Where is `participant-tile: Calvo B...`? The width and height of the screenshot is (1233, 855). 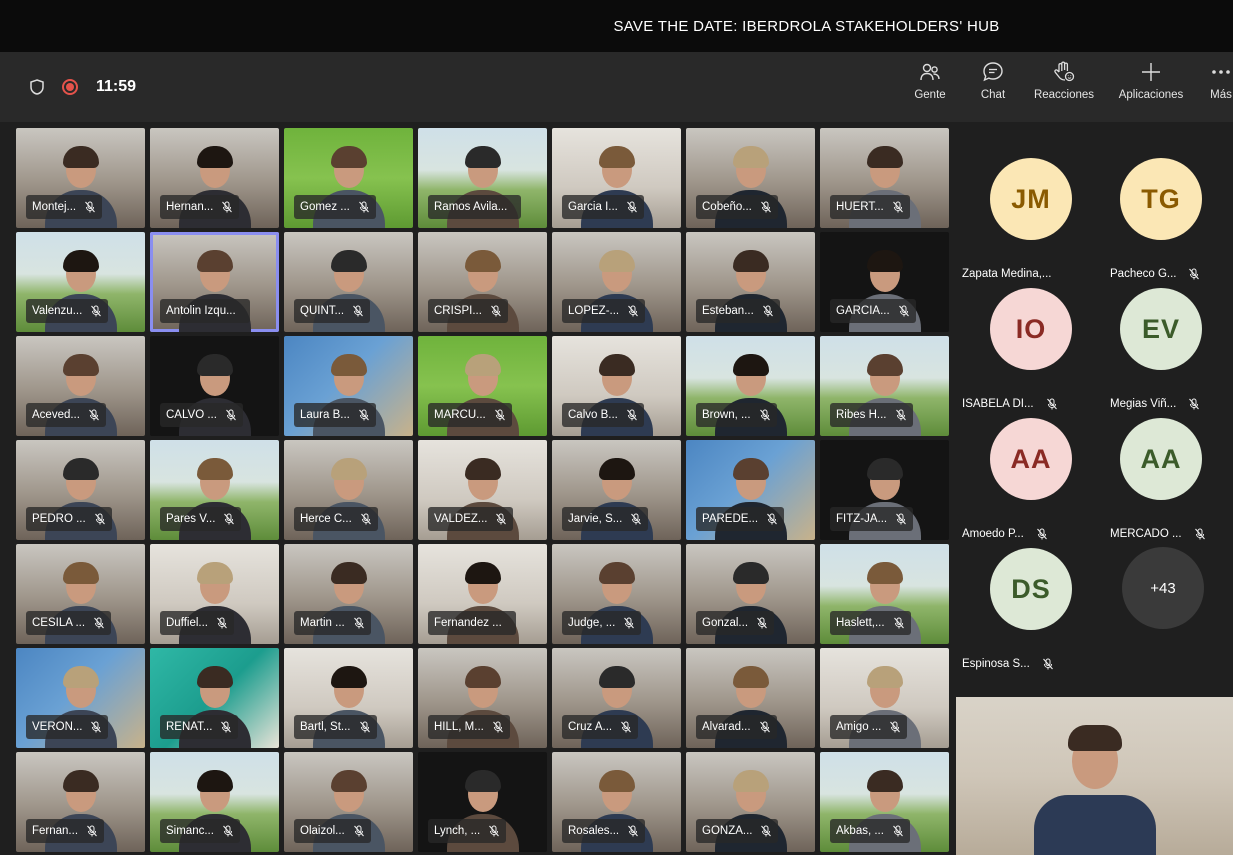
participant-tile: Calvo B... is located at coordinates (616, 386).